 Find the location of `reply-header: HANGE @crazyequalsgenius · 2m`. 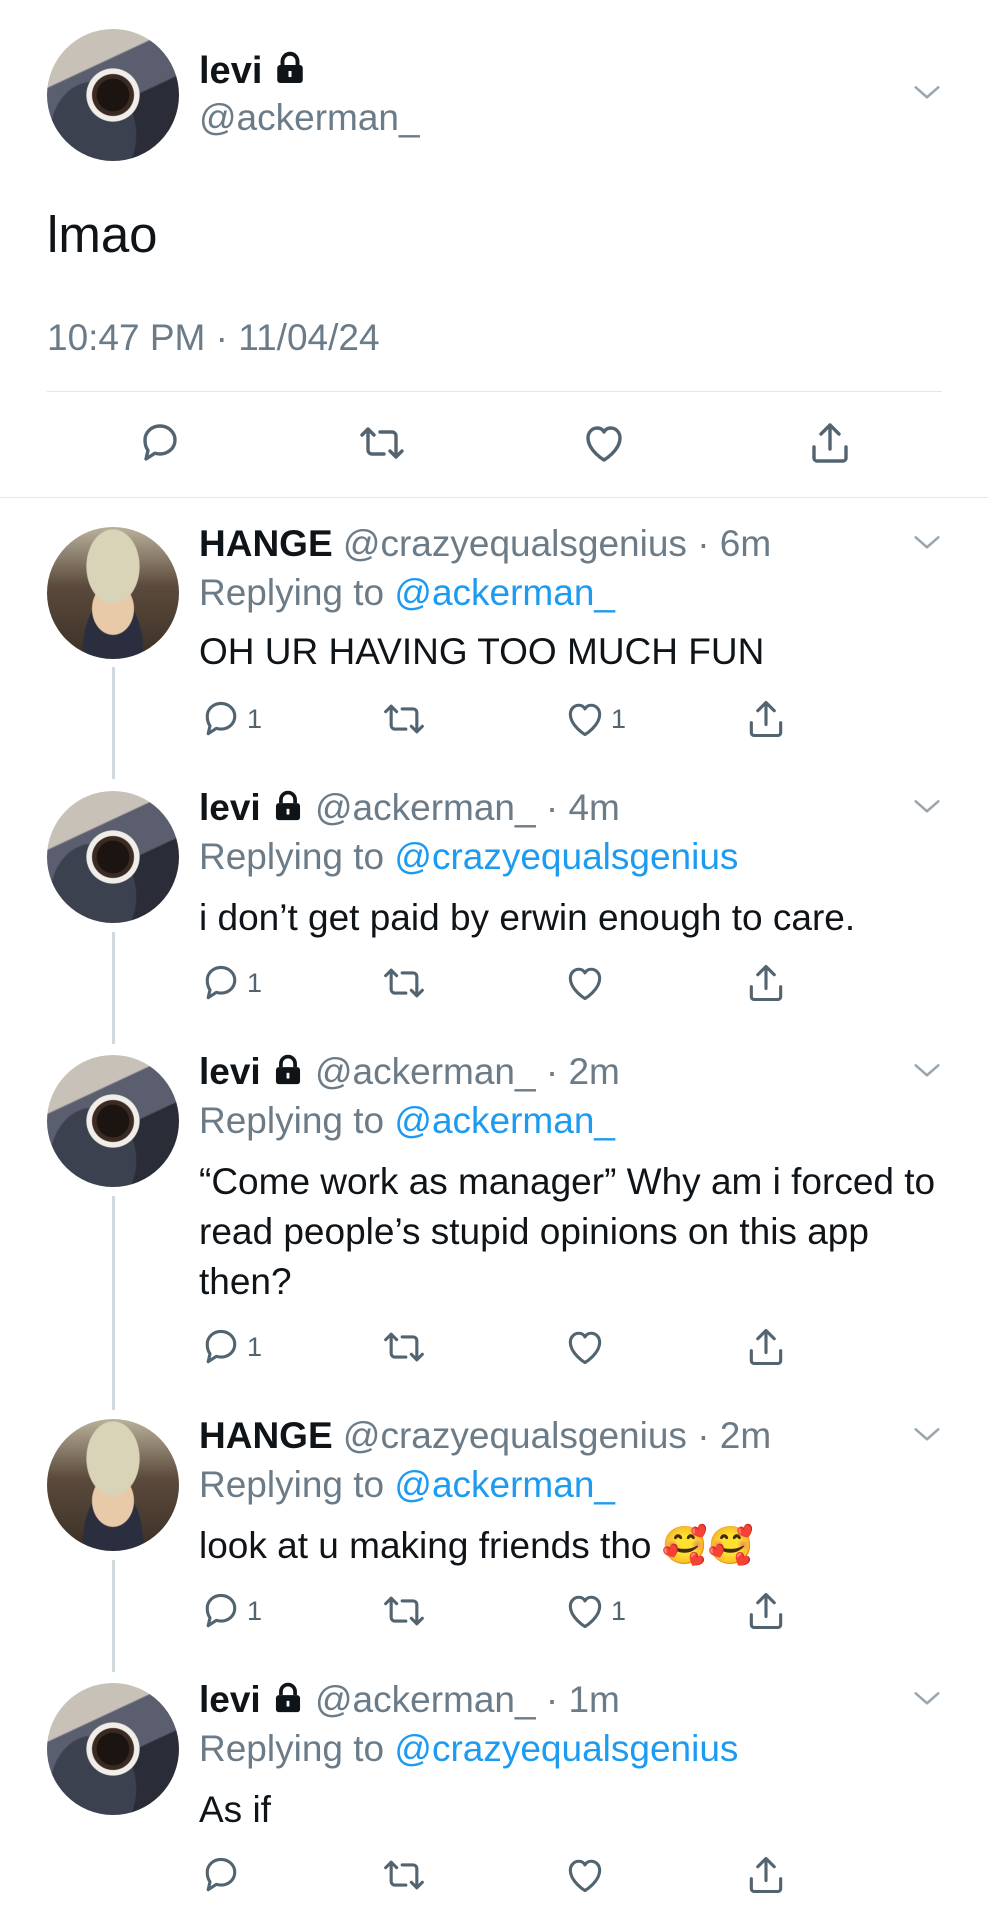

reply-header: HANGE @crazyequalsgenius · 2m is located at coordinates (485, 1436).